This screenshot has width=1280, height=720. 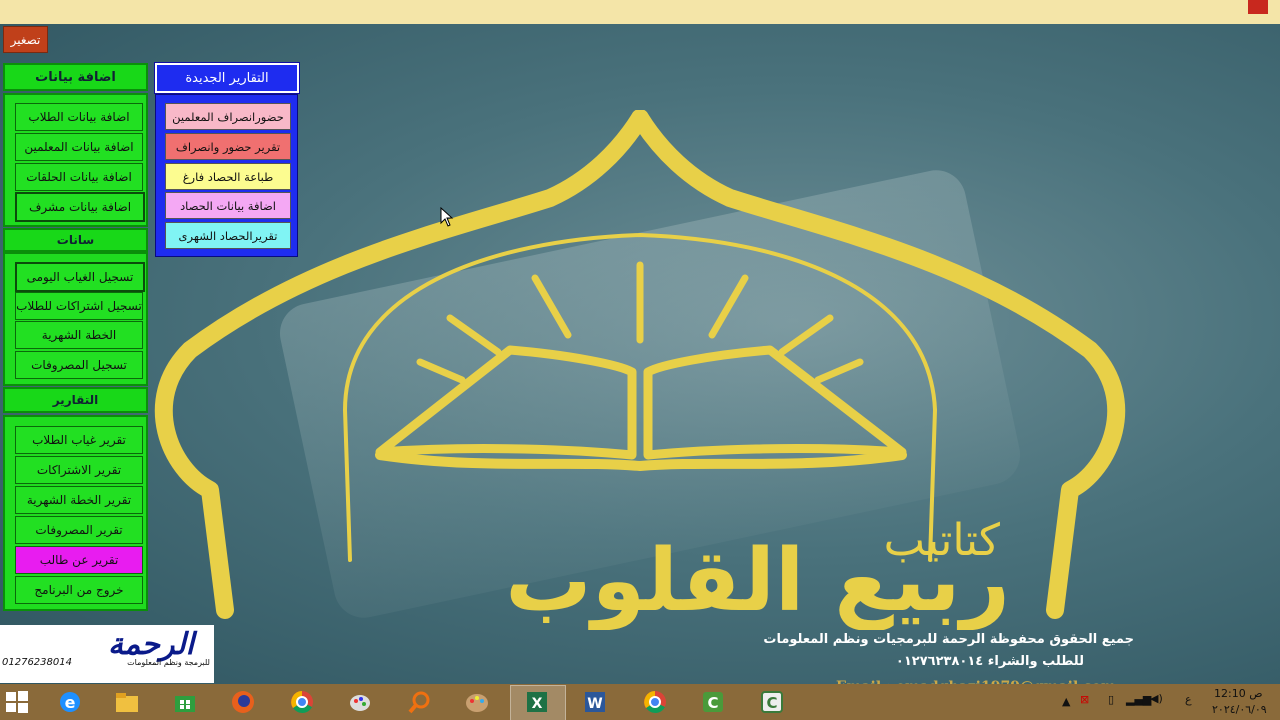 I want to click on camtasia-recorder-icon: C, so click(x=772, y=702).